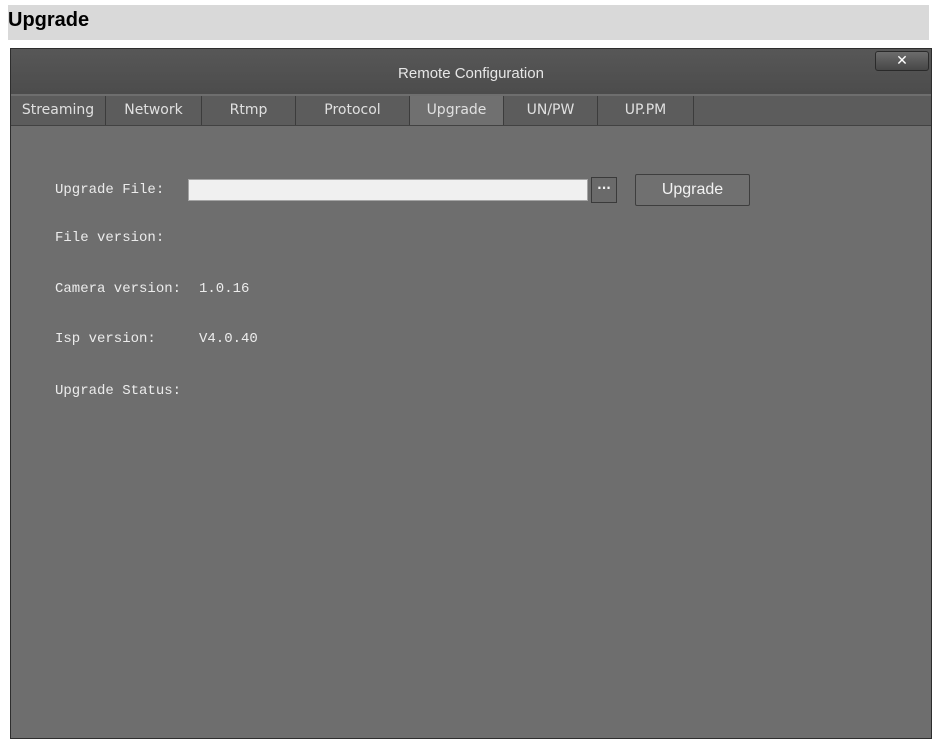 The width and height of the screenshot is (935, 739). I want to click on window-title: Remote Configuration, so click(471, 73).